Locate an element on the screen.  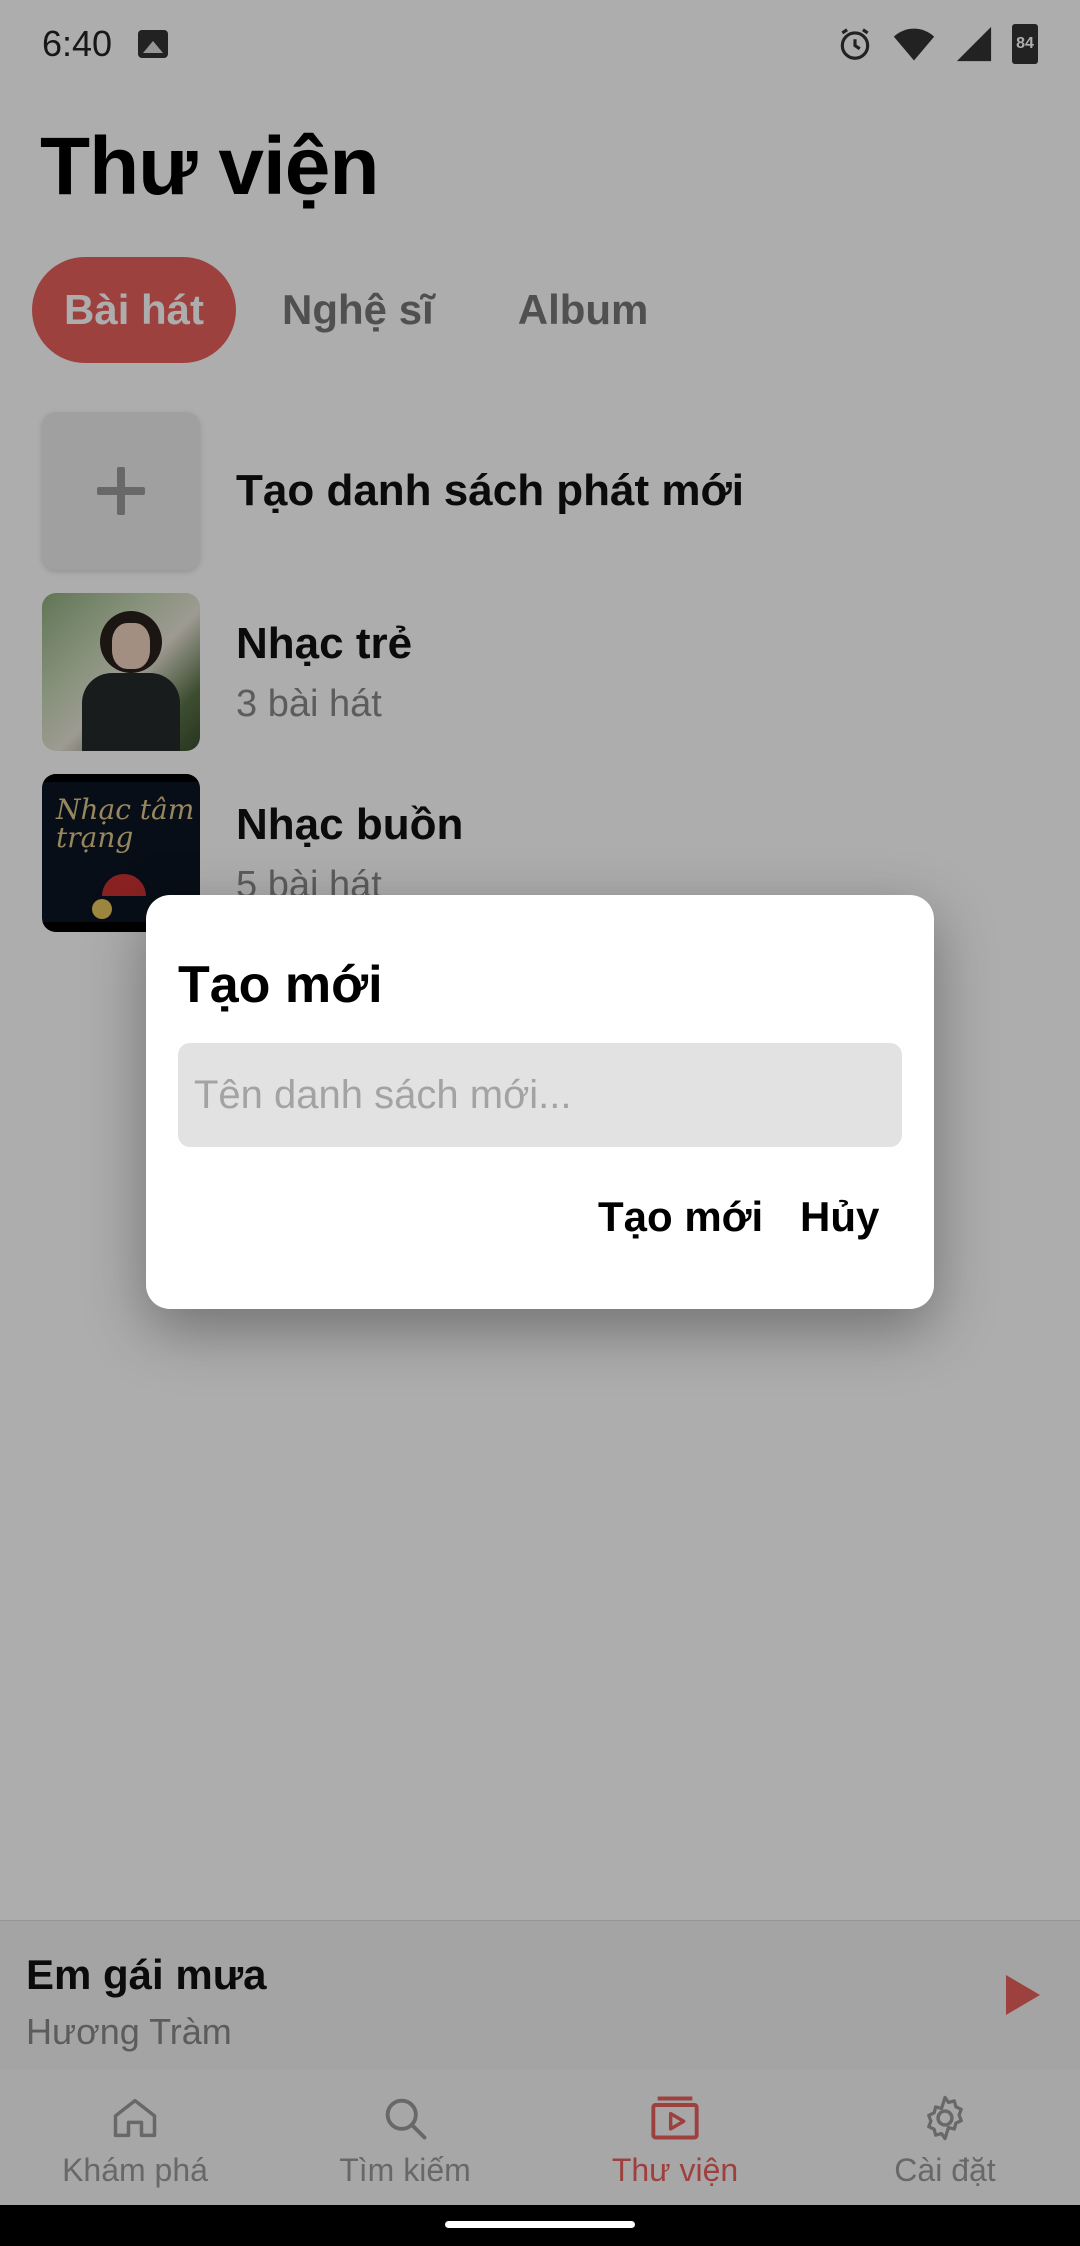
system-nav-bar is located at coordinates (540, 2225).